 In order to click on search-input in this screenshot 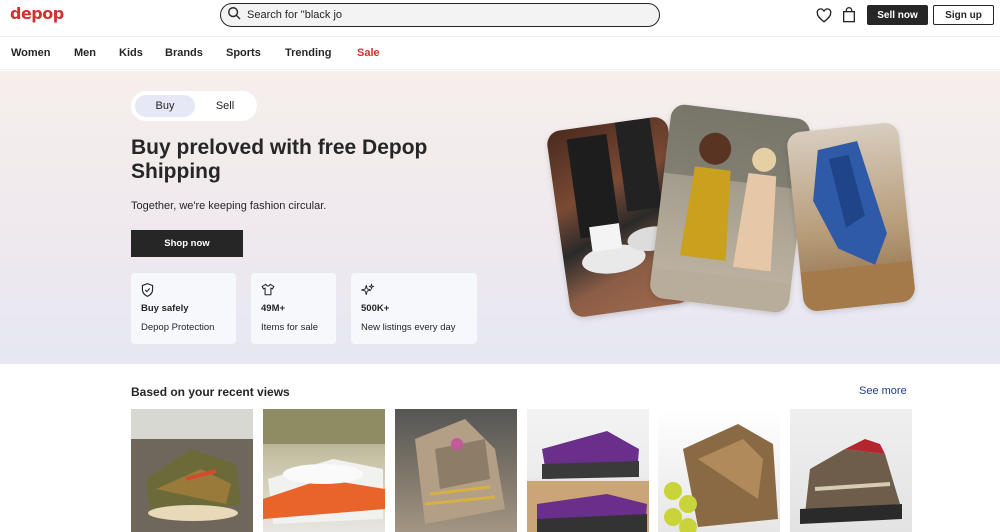, I will do `click(437, 15)`.